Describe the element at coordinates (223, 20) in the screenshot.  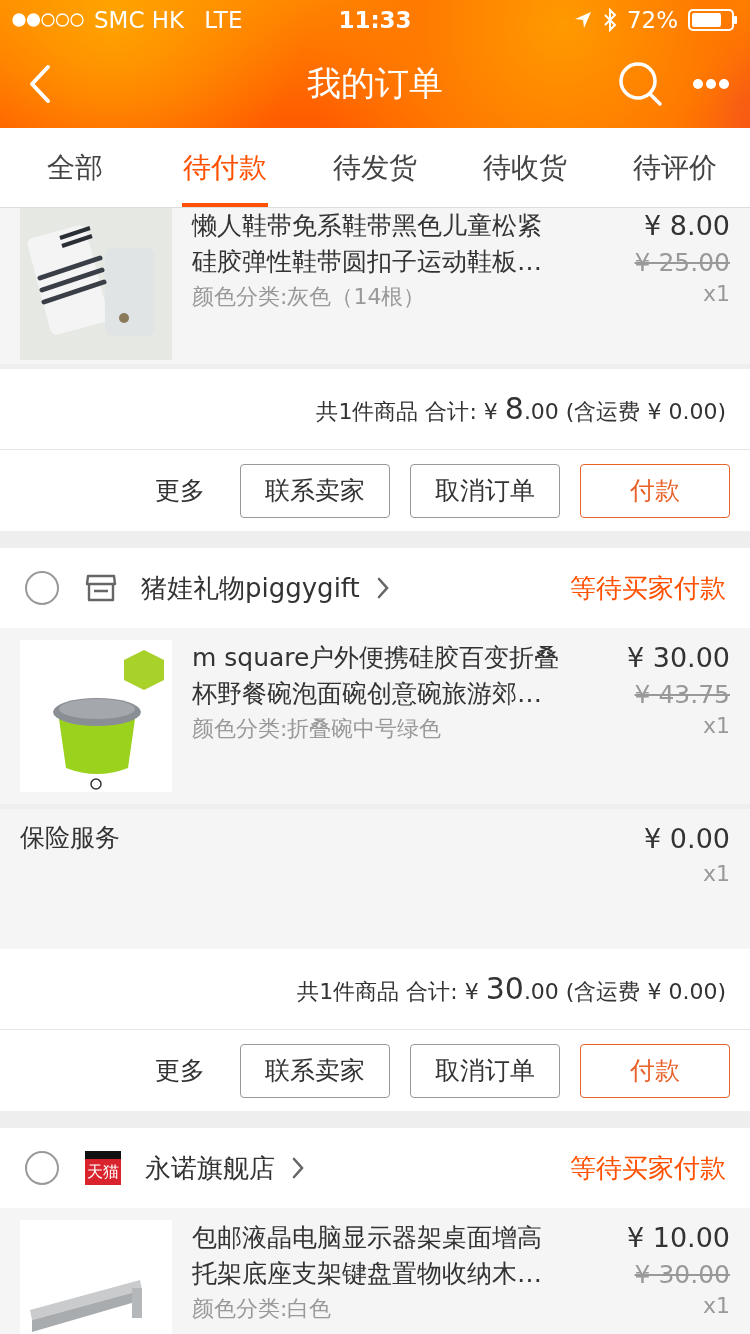
I see `network-label: LTE` at that location.